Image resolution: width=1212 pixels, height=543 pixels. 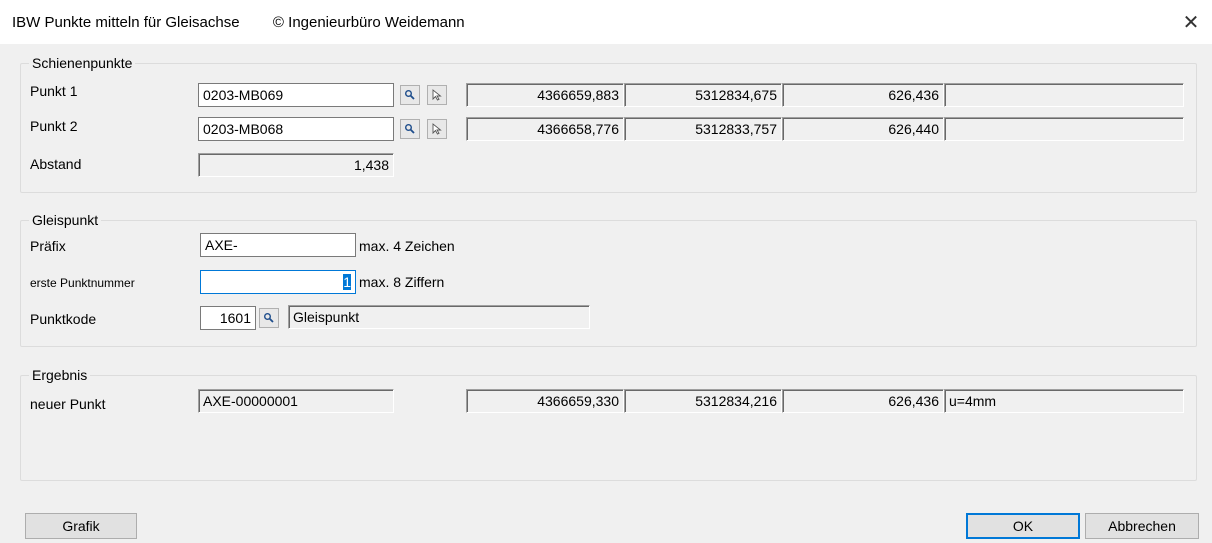 What do you see at coordinates (863, 129) in the screenshot?
I see `punkt2-z-field: 626,440` at bounding box center [863, 129].